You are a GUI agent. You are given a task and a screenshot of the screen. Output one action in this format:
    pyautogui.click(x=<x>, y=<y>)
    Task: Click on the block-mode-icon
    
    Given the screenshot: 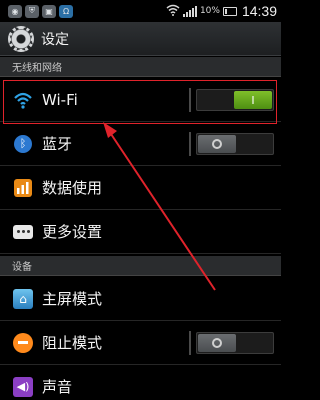 What is the action you would take?
    pyautogui.click(x=23, y=343)
    